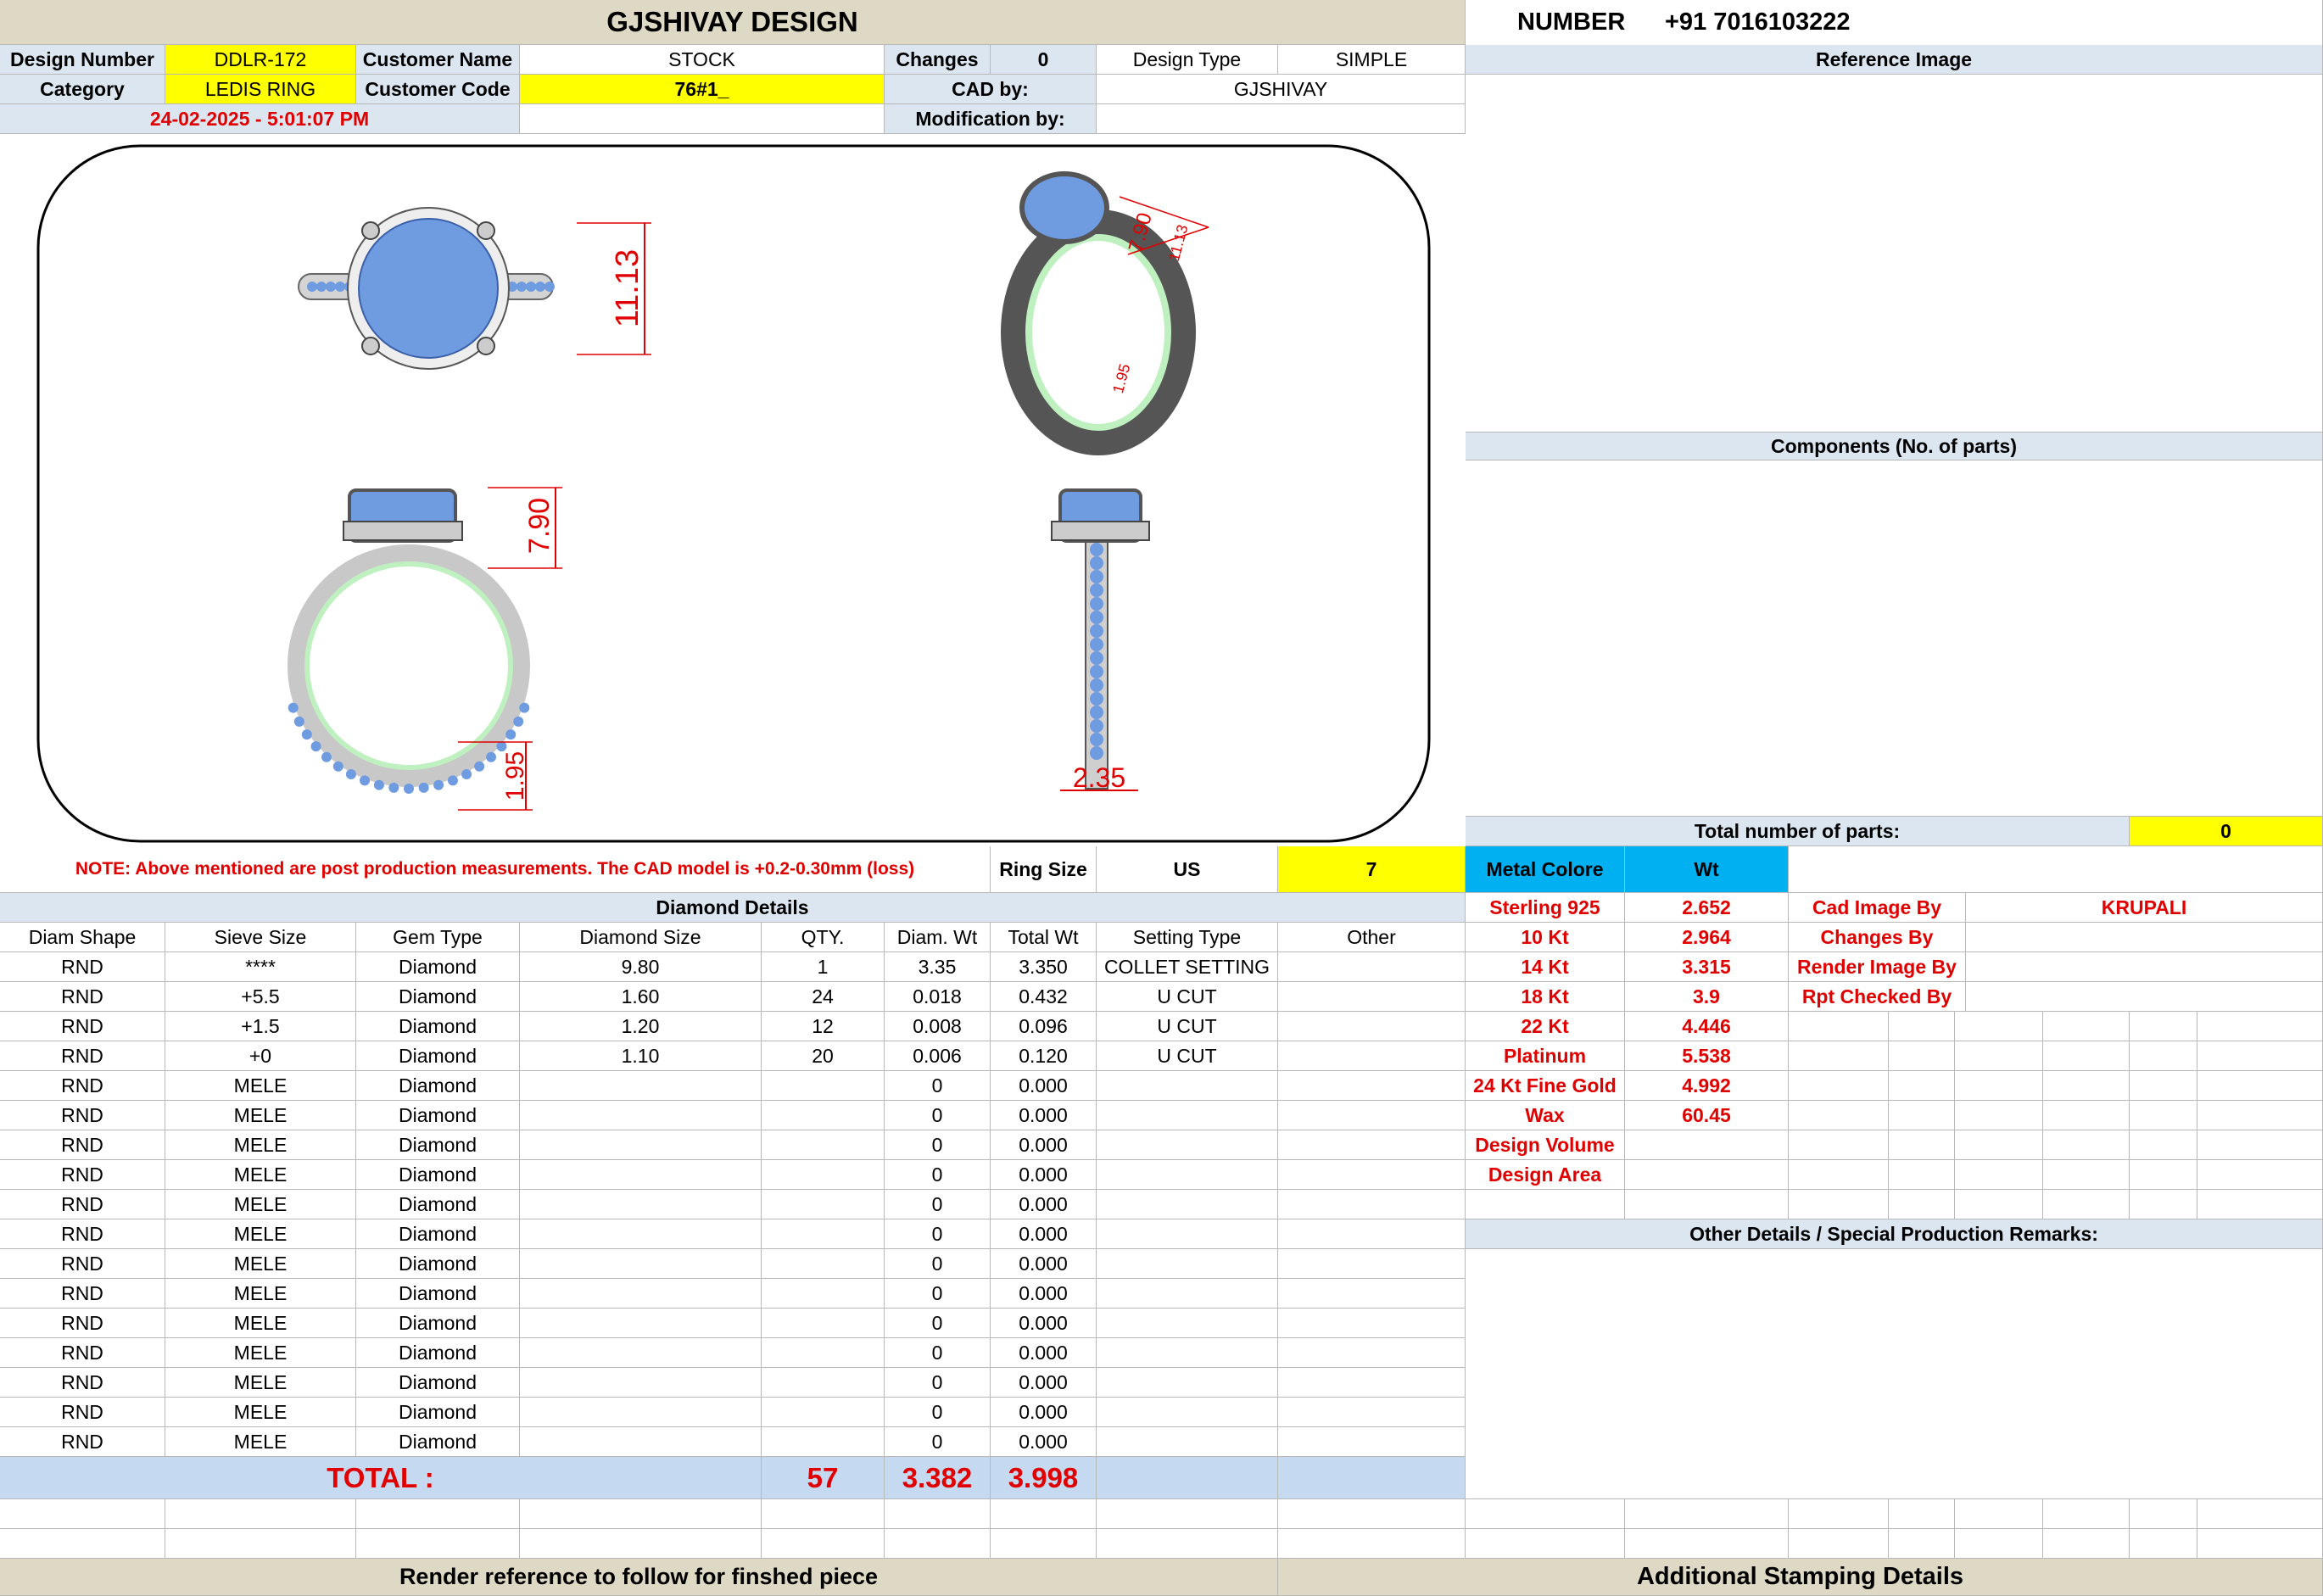 This screenshot has height=1596, width=2323. Describe the element at coordinates (2144, 997) in the screenshot. I see `credit-value` at that location.